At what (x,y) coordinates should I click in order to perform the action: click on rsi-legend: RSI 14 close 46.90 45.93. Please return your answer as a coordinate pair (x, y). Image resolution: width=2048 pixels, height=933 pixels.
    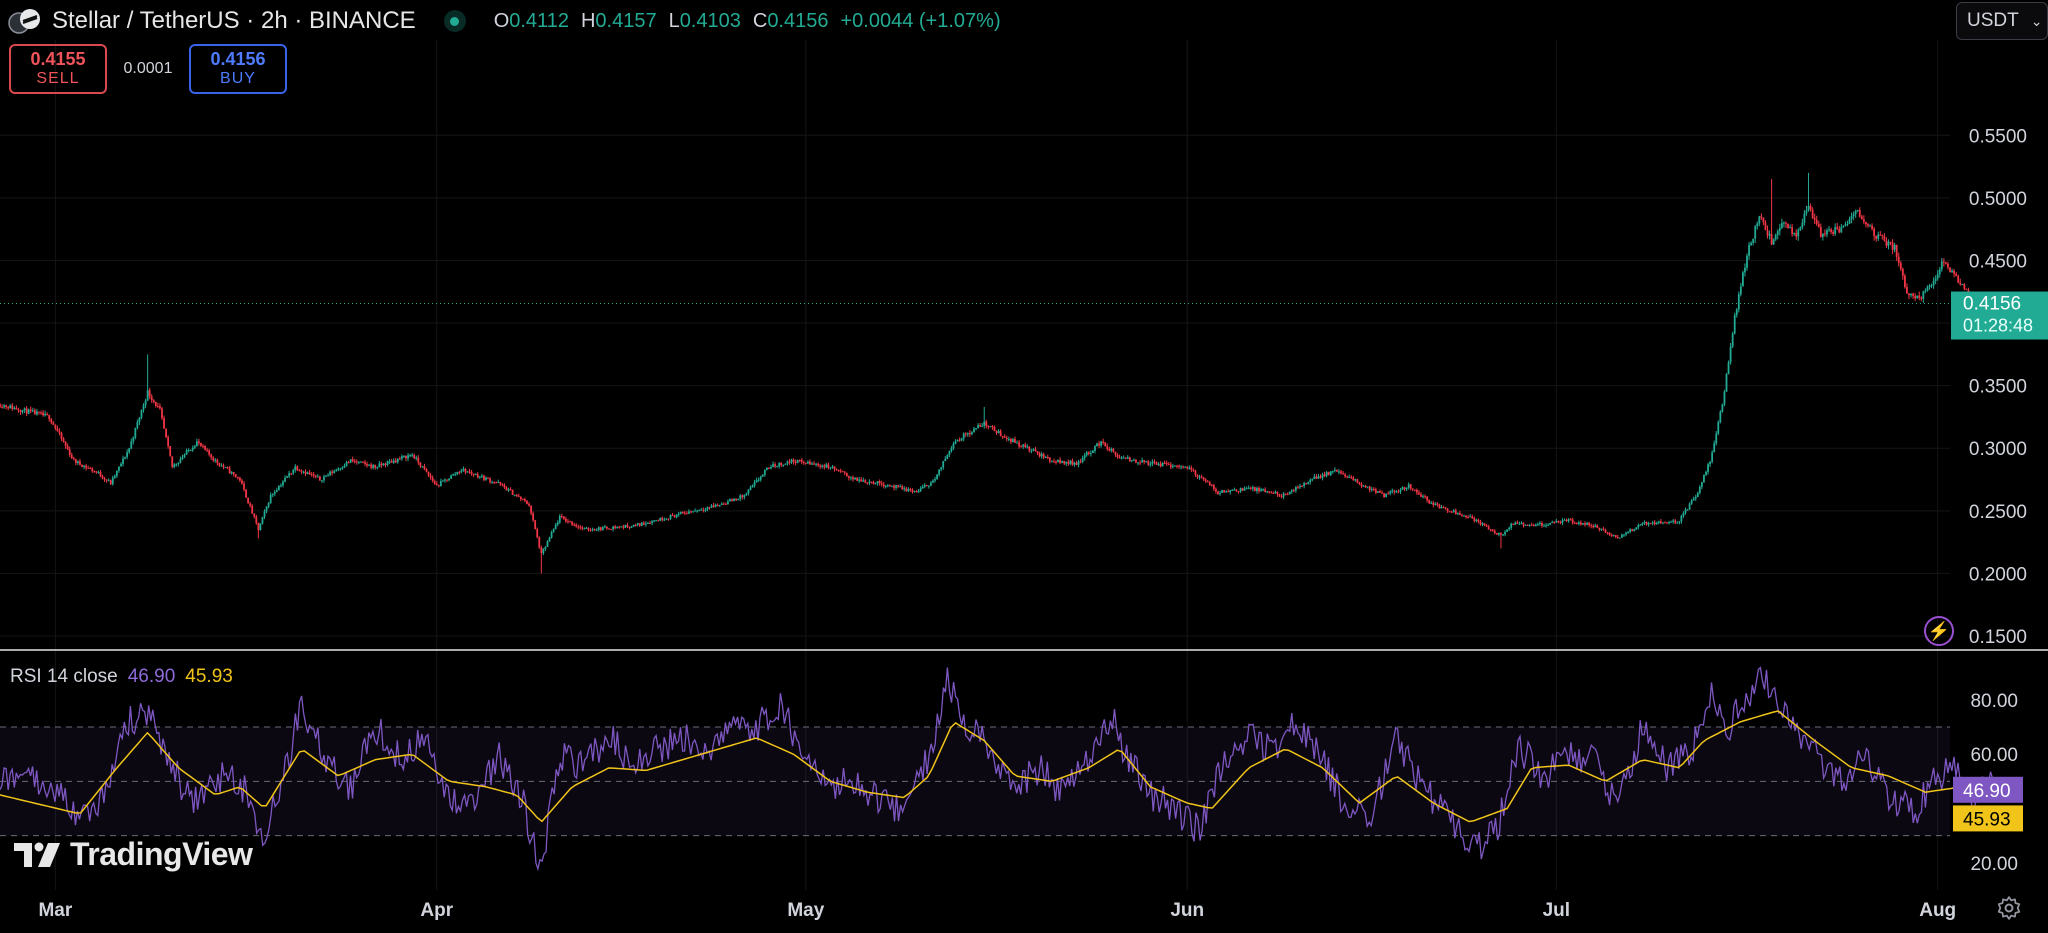
    Looking at the image, I should click on (121, 677).